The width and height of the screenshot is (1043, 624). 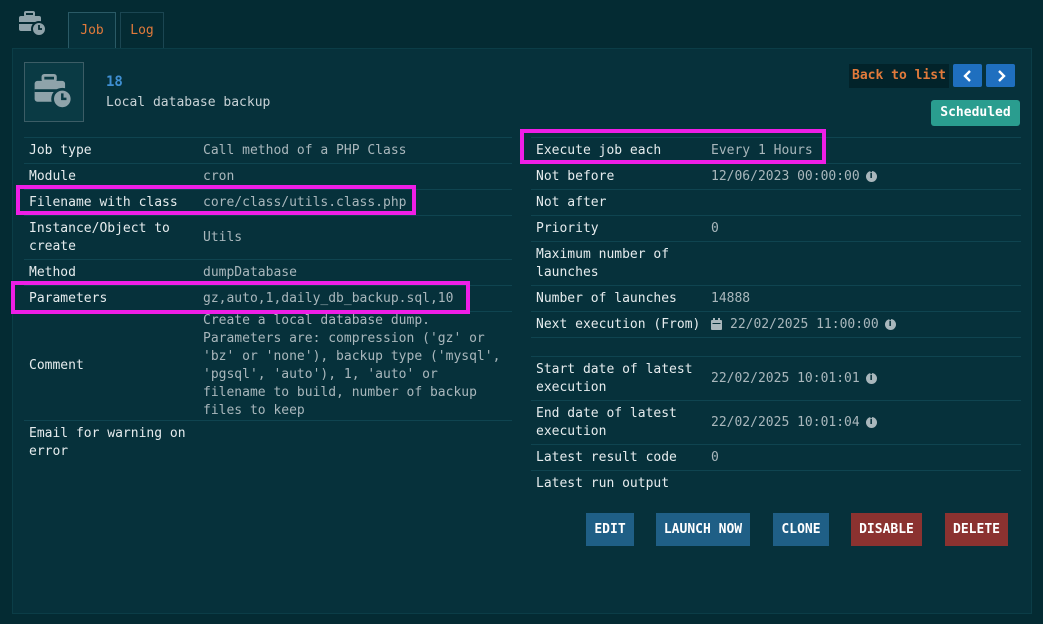 What do you see at coordinates (863, 298) in the screenshot?
I see `field-value: 14888` at bounding box center [863, 298].